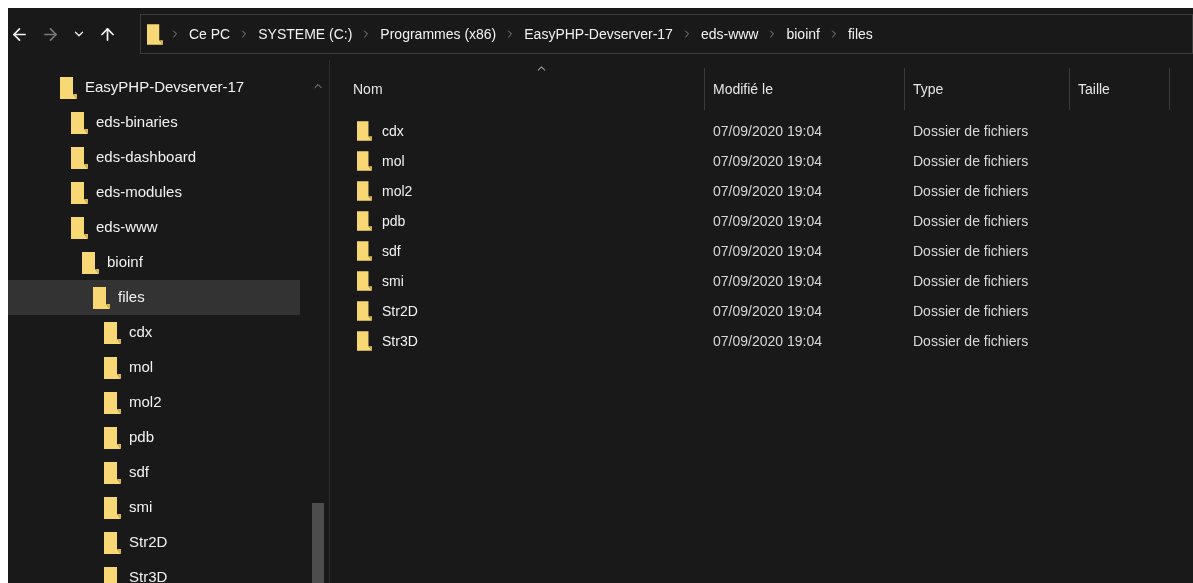  What do you see at coordinates (154, 122) in the screenshot?
I see `tree-item: eds-binaries` at bounding box center [154, 122].